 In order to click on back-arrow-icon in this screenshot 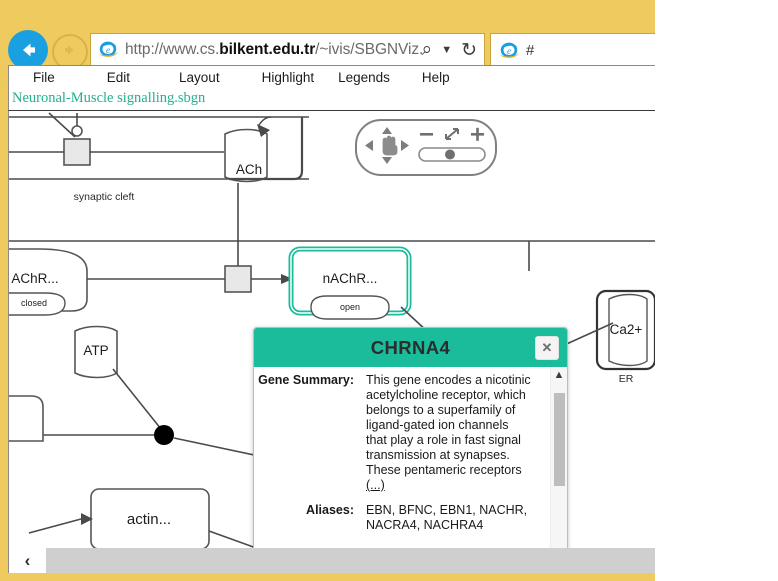, I will do `click(28, 50)`.